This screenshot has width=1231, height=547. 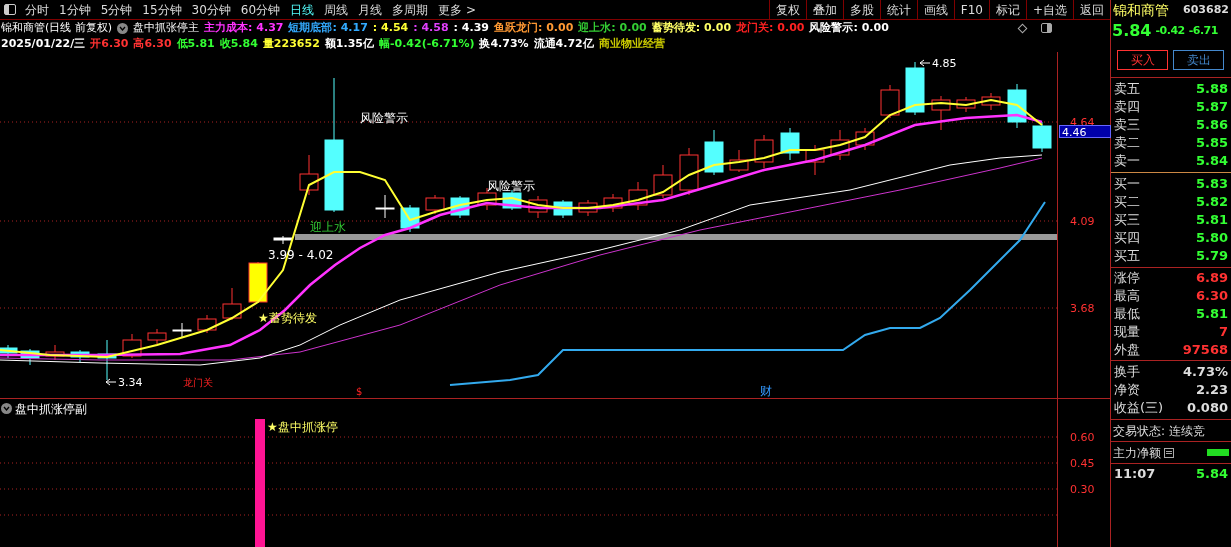 I want to click on order-level-label: 卖二, so click(x=1127, y=143).